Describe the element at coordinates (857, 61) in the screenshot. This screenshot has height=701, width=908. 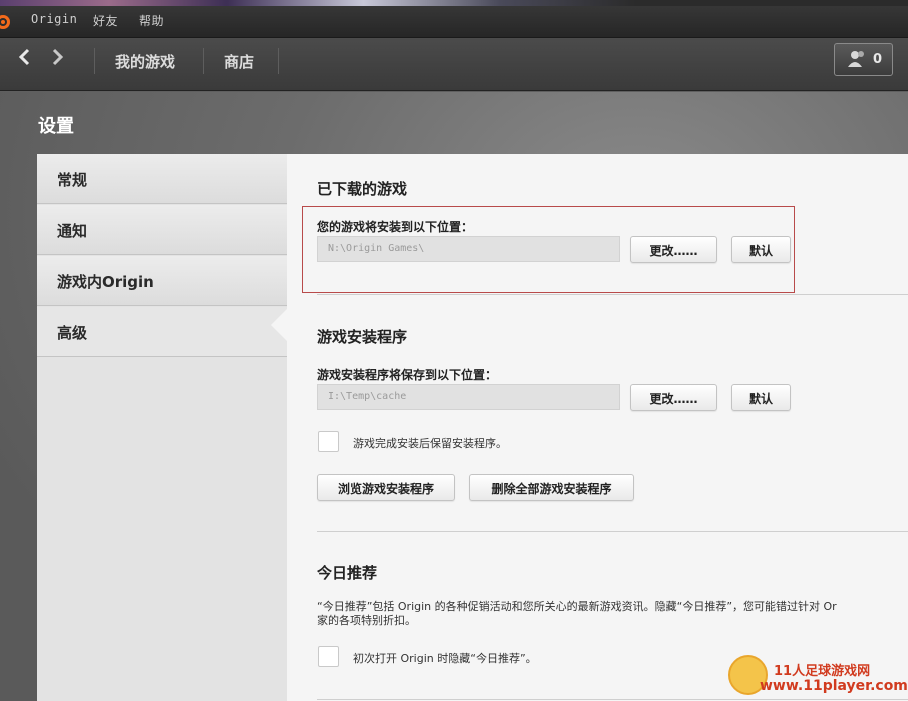
I see `people-icon` at that location.